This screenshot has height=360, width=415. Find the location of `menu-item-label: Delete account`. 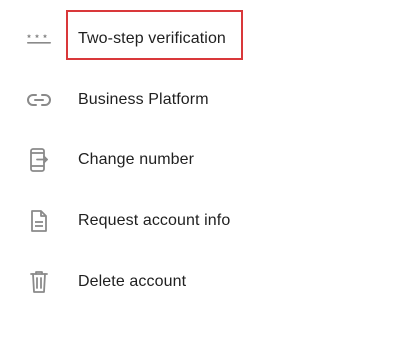

menu-item-label: Delete account is located at coordinates (132, 281).